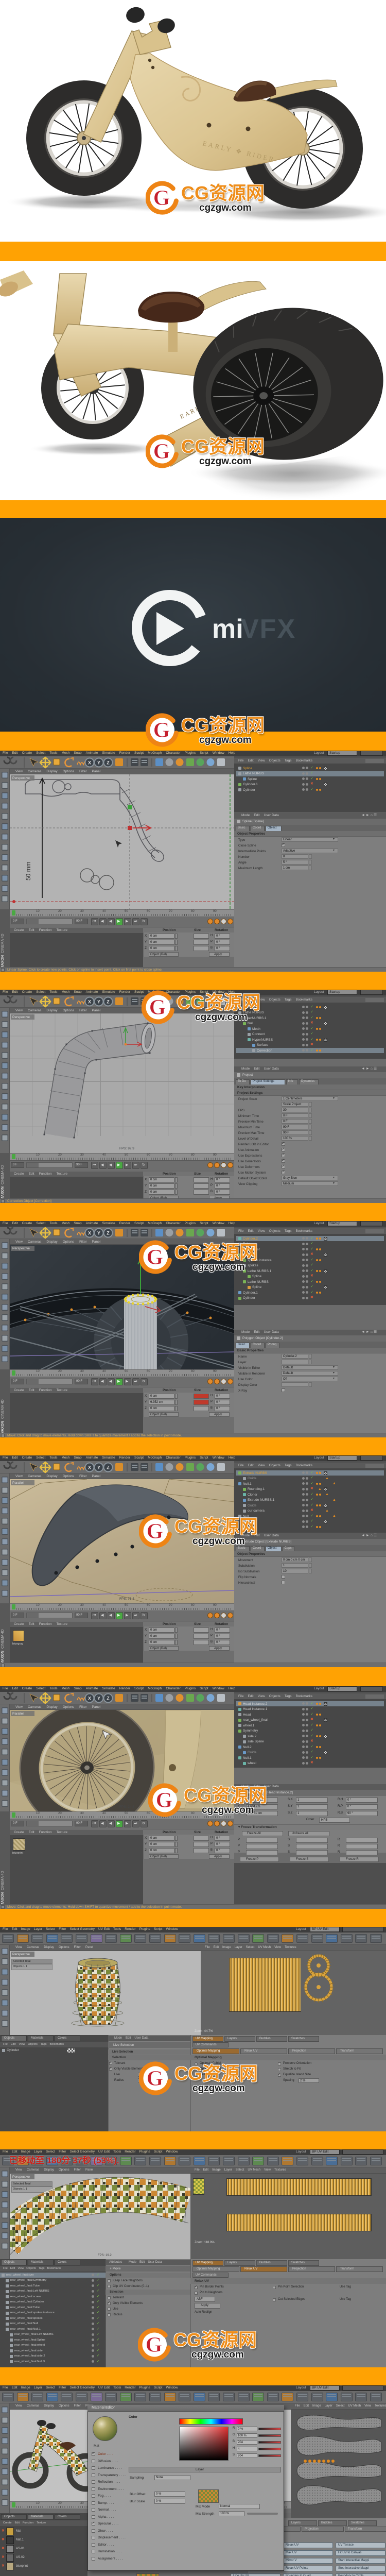 This screenshot has height=2576, width=386. Describe the element at coordinates (227, 629) in the screenshot. I see `svg-text: mi` at that location.